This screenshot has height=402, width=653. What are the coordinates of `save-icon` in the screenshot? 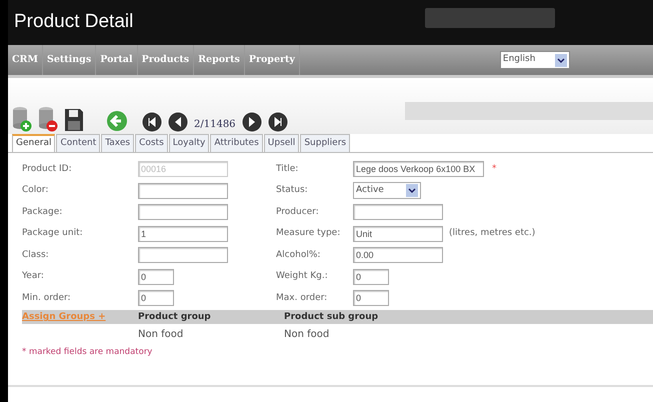 It's located at (74, 120).